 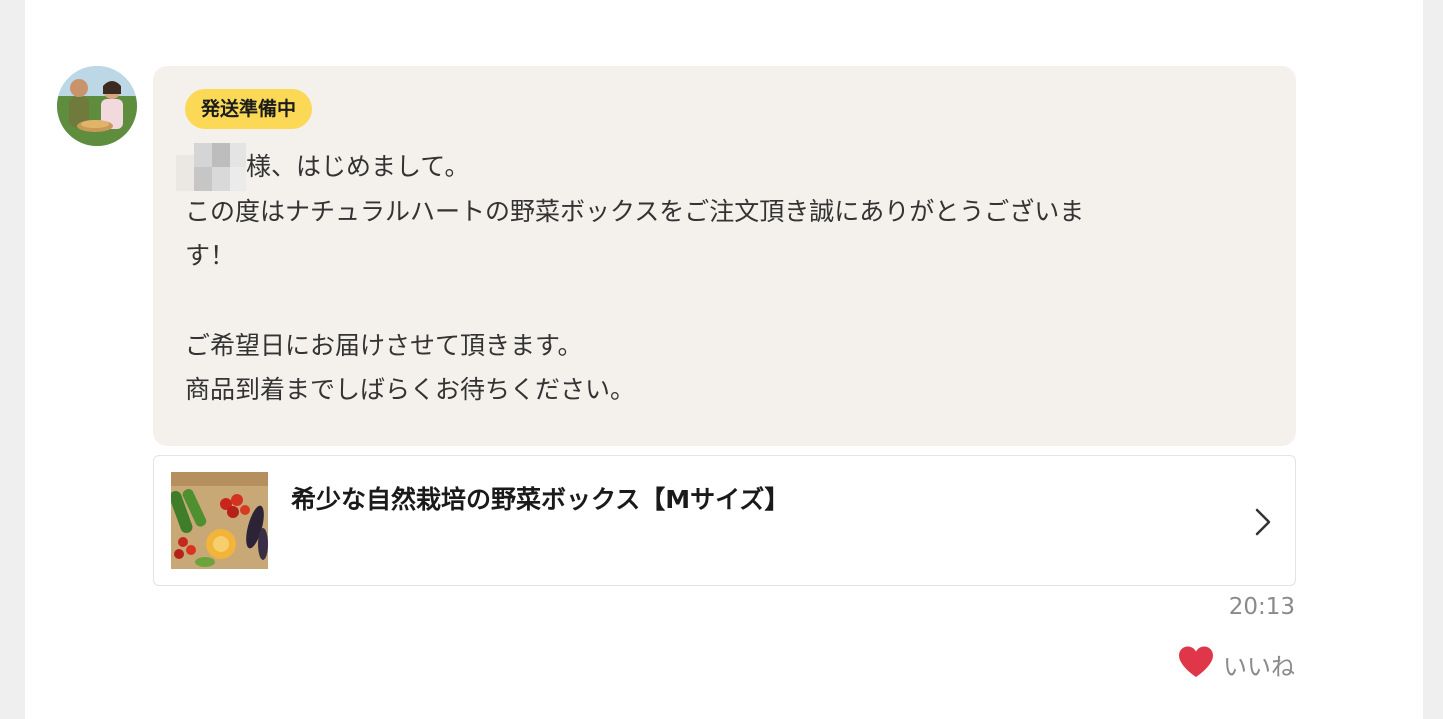 What do you see at coordinates (384, 345) in the screenshot?
I see `message-line-3: ご希望日にお届けさせて頂きます。` at bounding box center [384, 345].